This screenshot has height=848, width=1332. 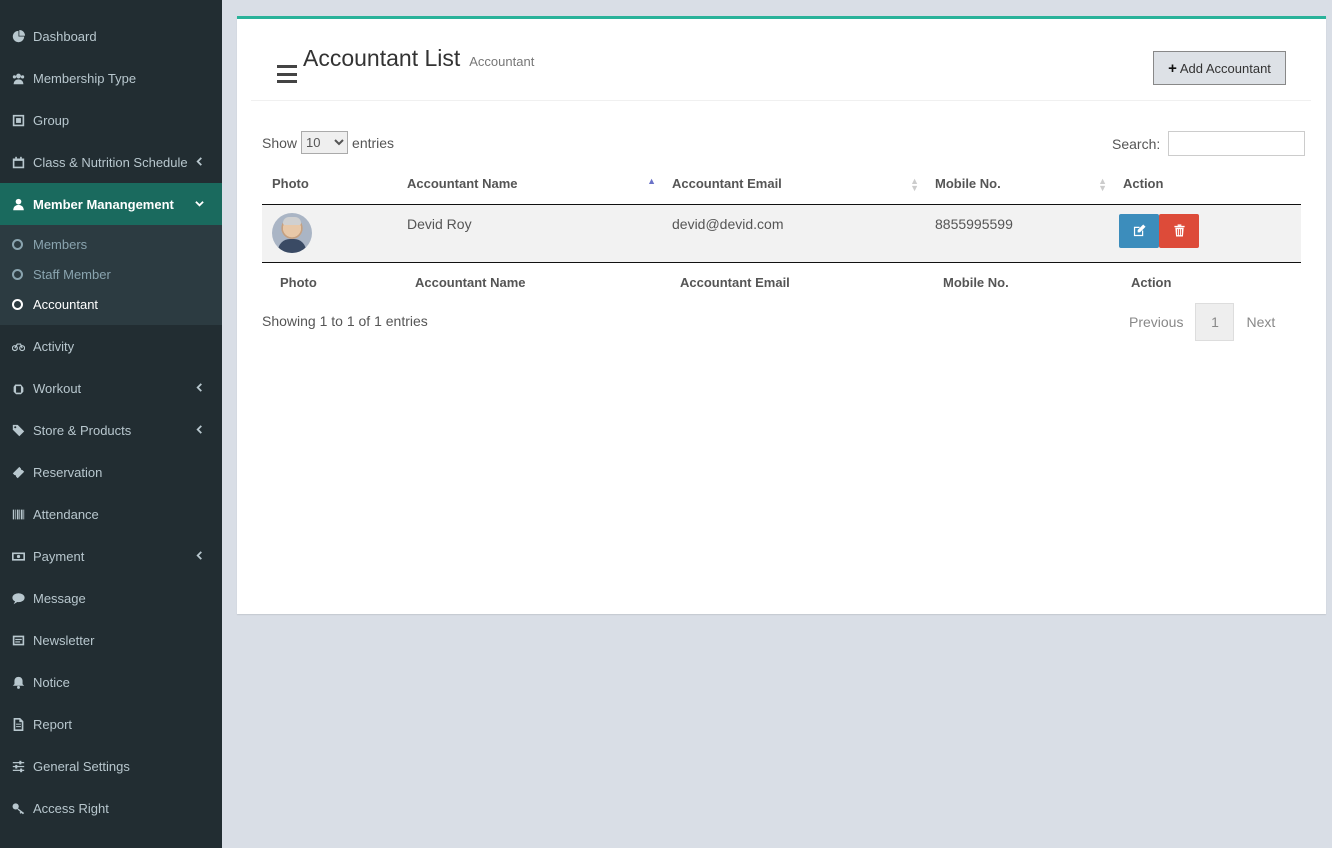 I want to click on edit-button, so click(x=1139, y=230).